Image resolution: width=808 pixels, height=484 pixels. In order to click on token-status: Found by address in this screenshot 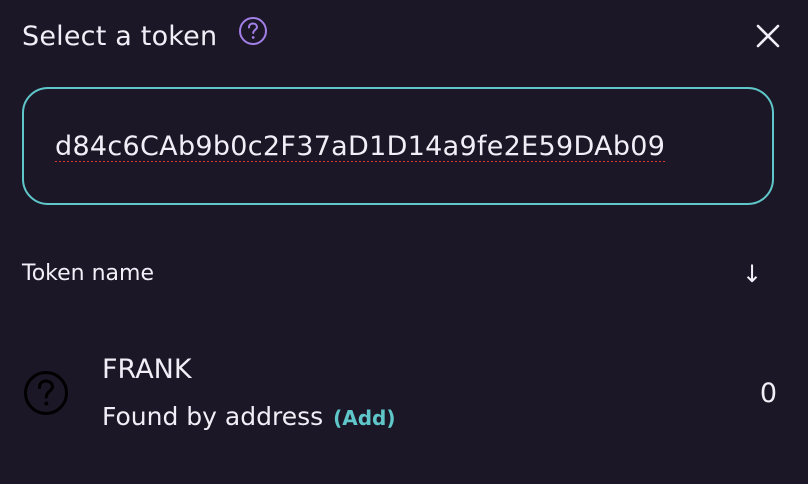, I will do `click(213, 416)`.